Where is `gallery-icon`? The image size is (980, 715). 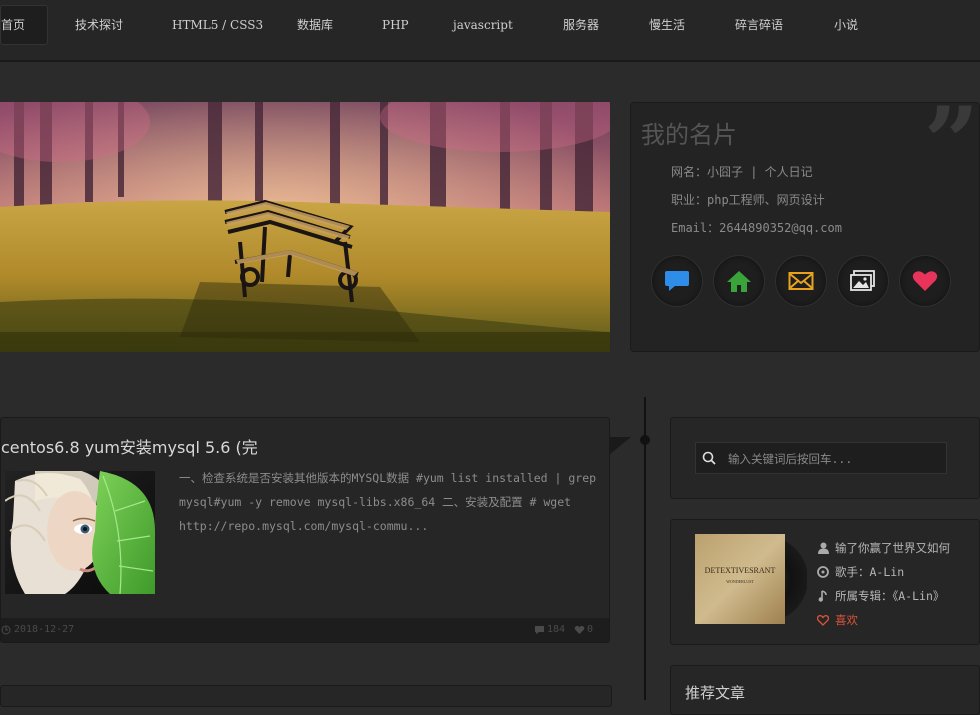 gallery-icon is located at coordinates (862, 280).